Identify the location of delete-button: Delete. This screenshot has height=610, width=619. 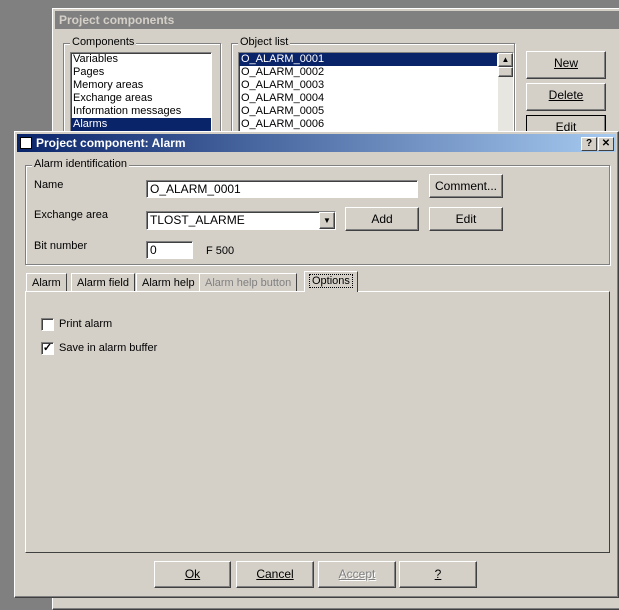
(566, 97).